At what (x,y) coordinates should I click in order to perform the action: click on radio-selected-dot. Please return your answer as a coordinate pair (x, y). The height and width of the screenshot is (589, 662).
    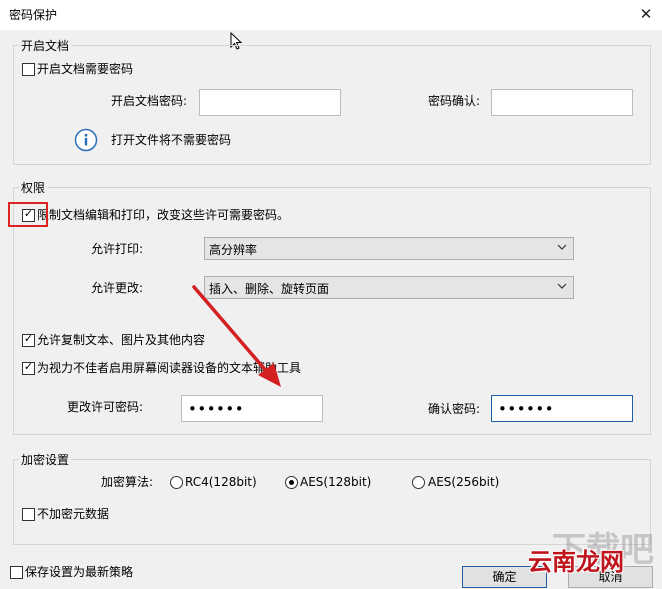
    Looking at the image, I should click on (291, 482).